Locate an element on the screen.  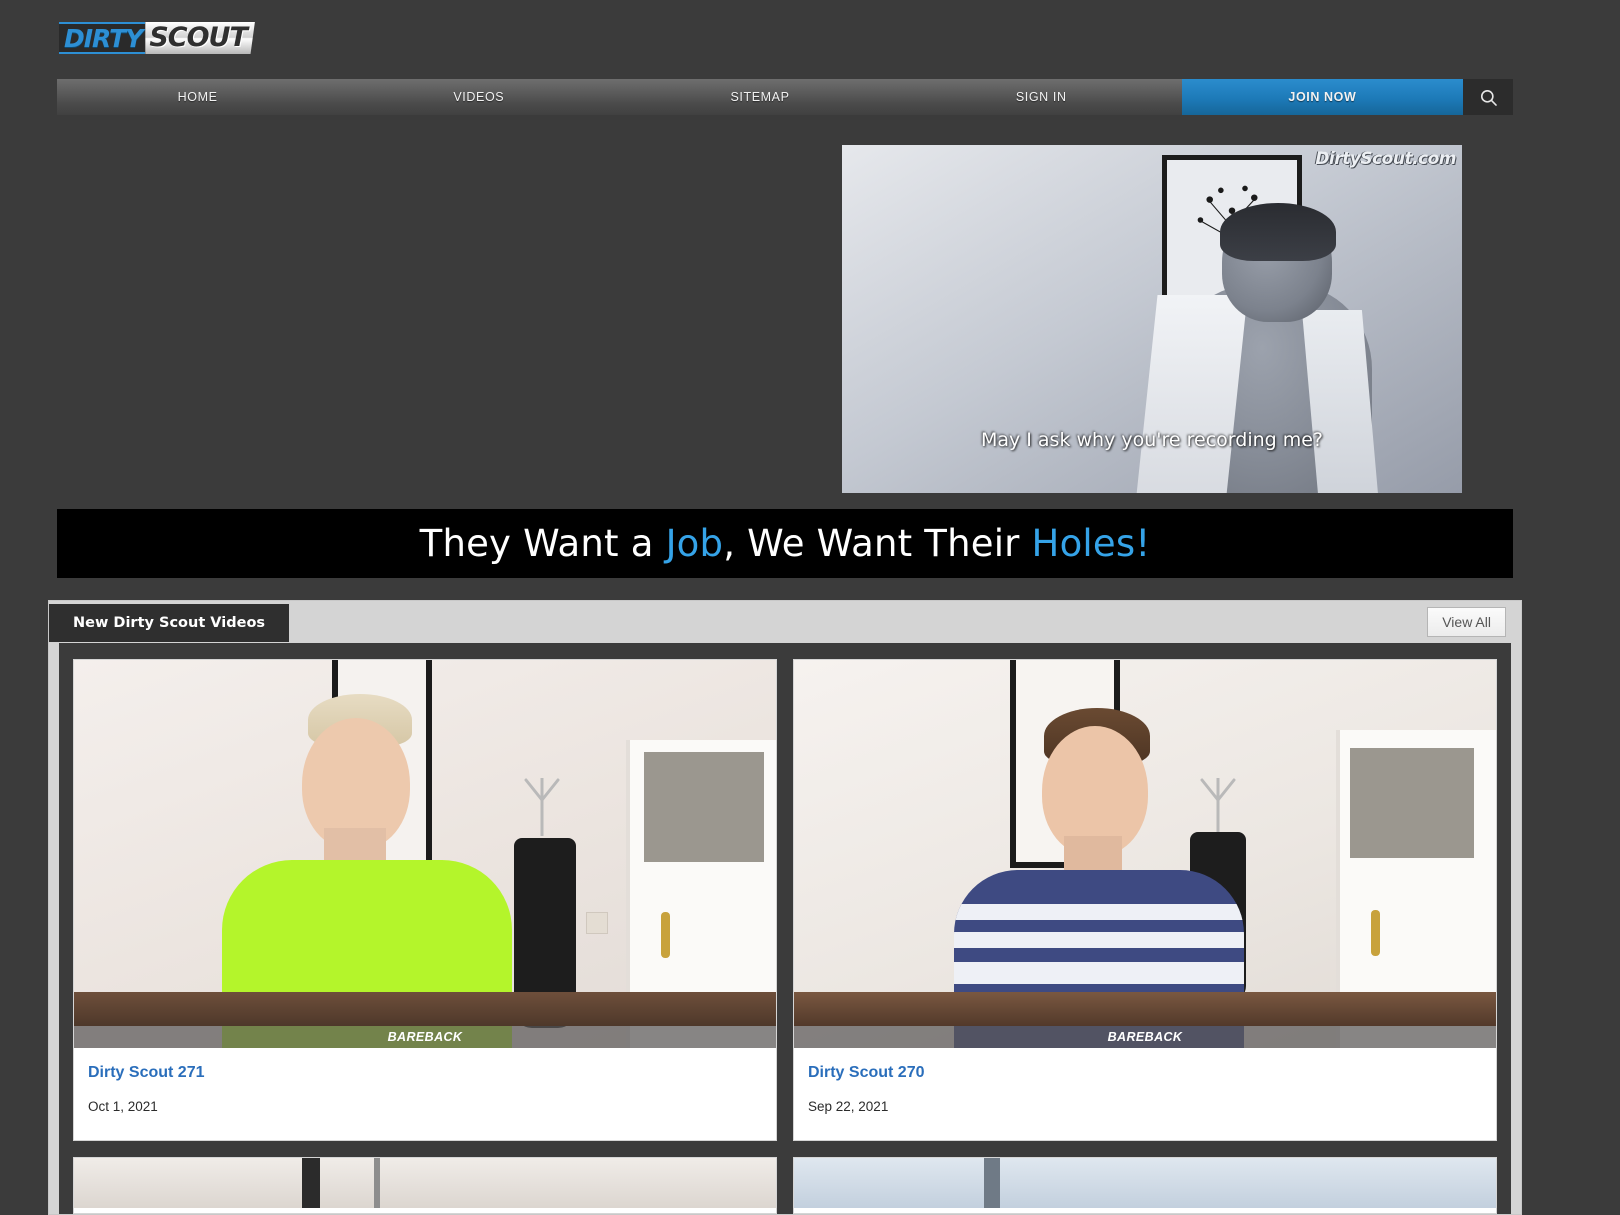
hero-subtitle-text: May I ask why you're recording me? is located at coordinates (1152, 440).